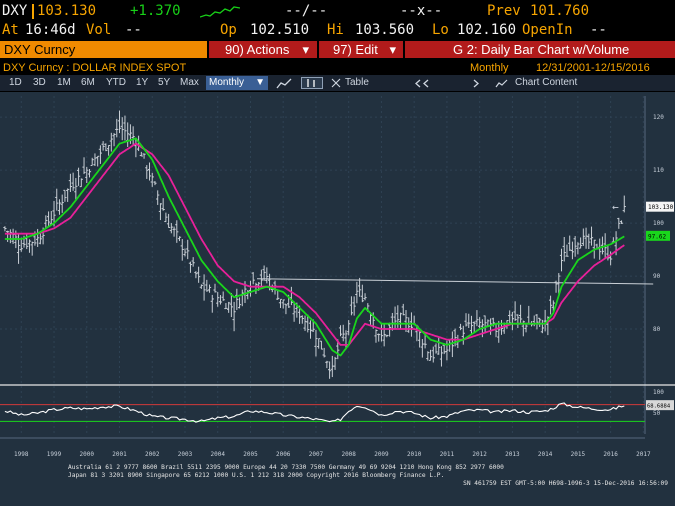 This screenshot has width=675, height=506. Describe the element at coordinates (99, 30) in the screenshot. I see `vol-label: Vol` at that location.